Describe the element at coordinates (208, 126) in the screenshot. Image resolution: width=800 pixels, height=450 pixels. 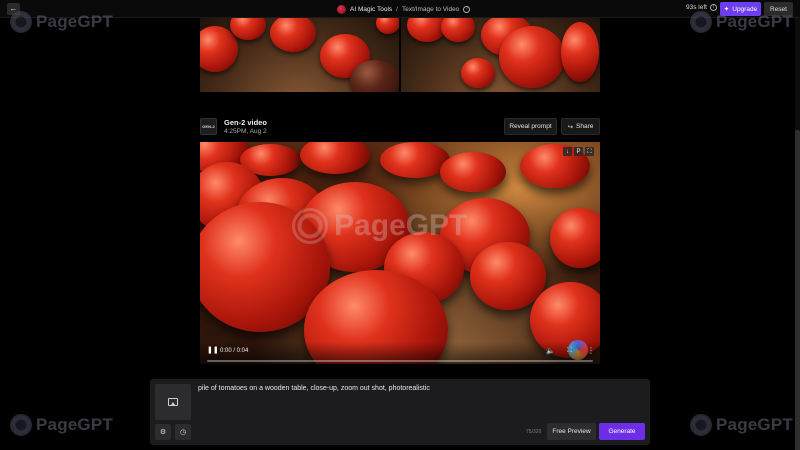
I see `model-avatar: GEN-2` at that location.